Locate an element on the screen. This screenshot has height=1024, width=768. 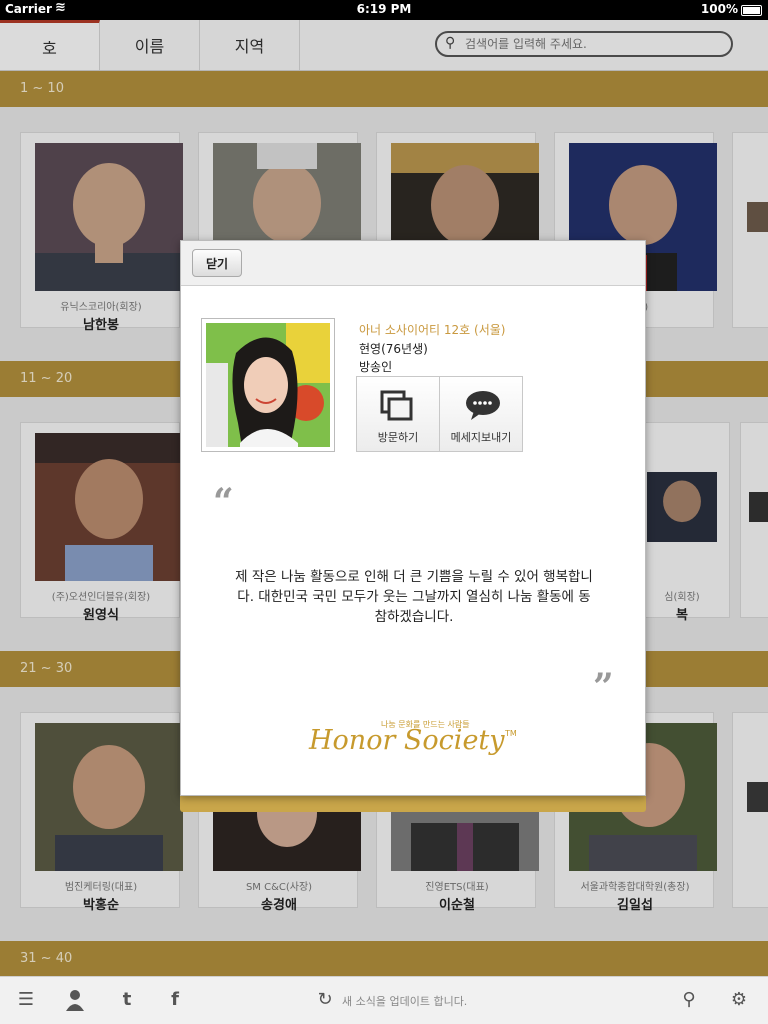
visit-icon is located at coordinates (396, 405).